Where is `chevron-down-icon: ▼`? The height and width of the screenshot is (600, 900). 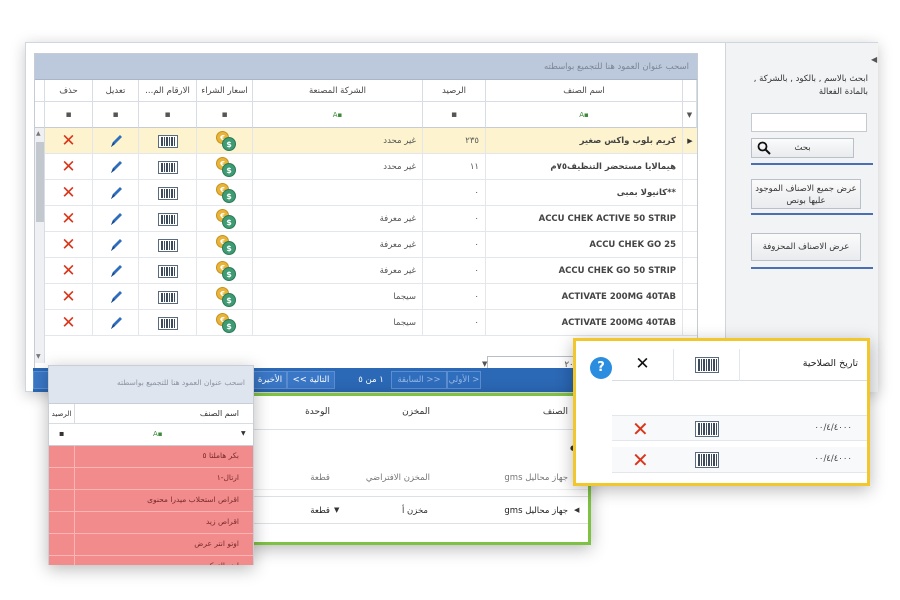 chevron-down-icon: ▼ is located at coordinates (484, 364).